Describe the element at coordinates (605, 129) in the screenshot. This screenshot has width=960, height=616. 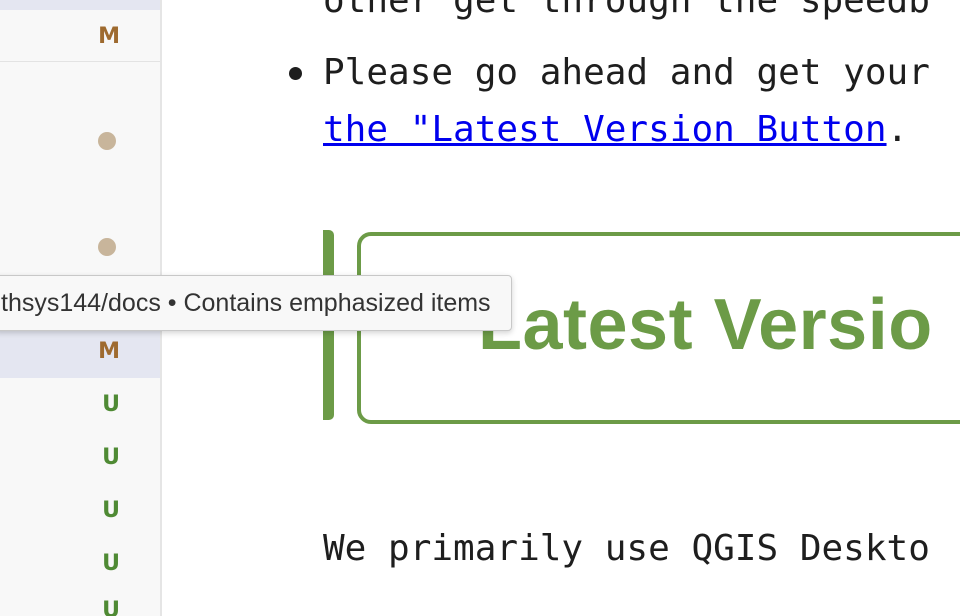
I see `latest-version-link: the "Latest Version Button` at that location.